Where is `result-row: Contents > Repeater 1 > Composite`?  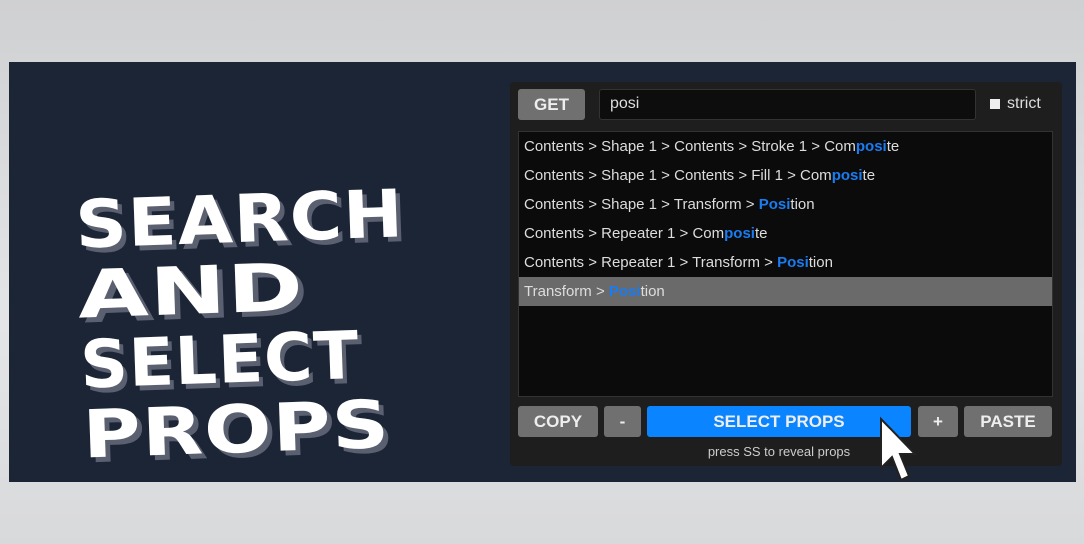
result-row: Contents > Repeater 1 > Composite is located at coordinates (785, 233).